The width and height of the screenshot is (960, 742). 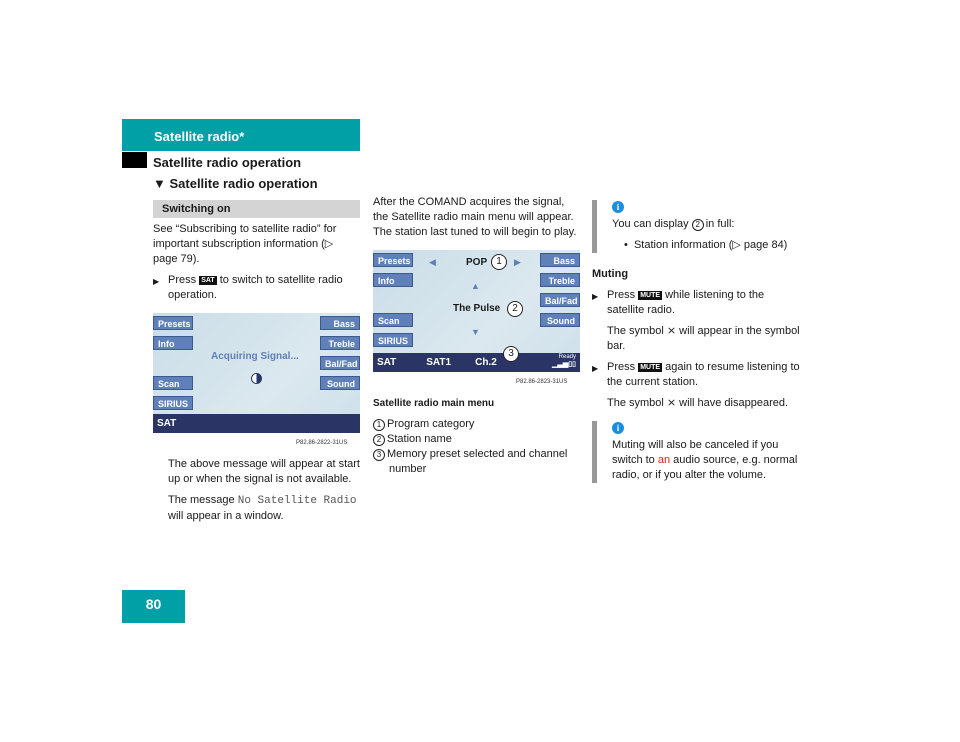 I want to click on station-name: The Pulse, so click(x=477, y=308).